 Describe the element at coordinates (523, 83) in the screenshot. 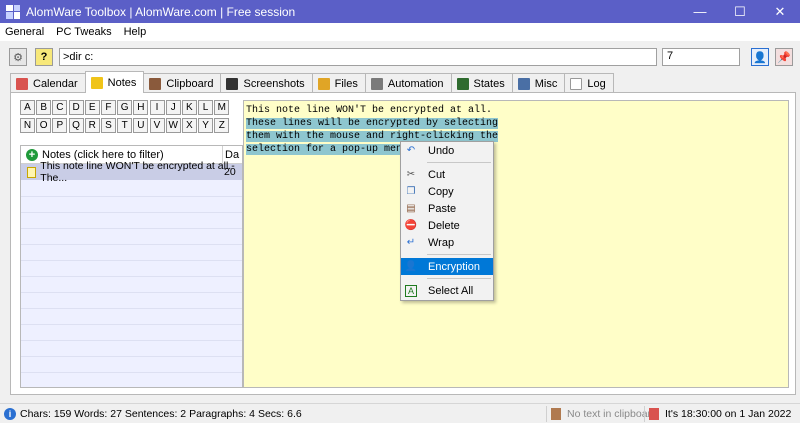

I see `misc-icon` at that location.